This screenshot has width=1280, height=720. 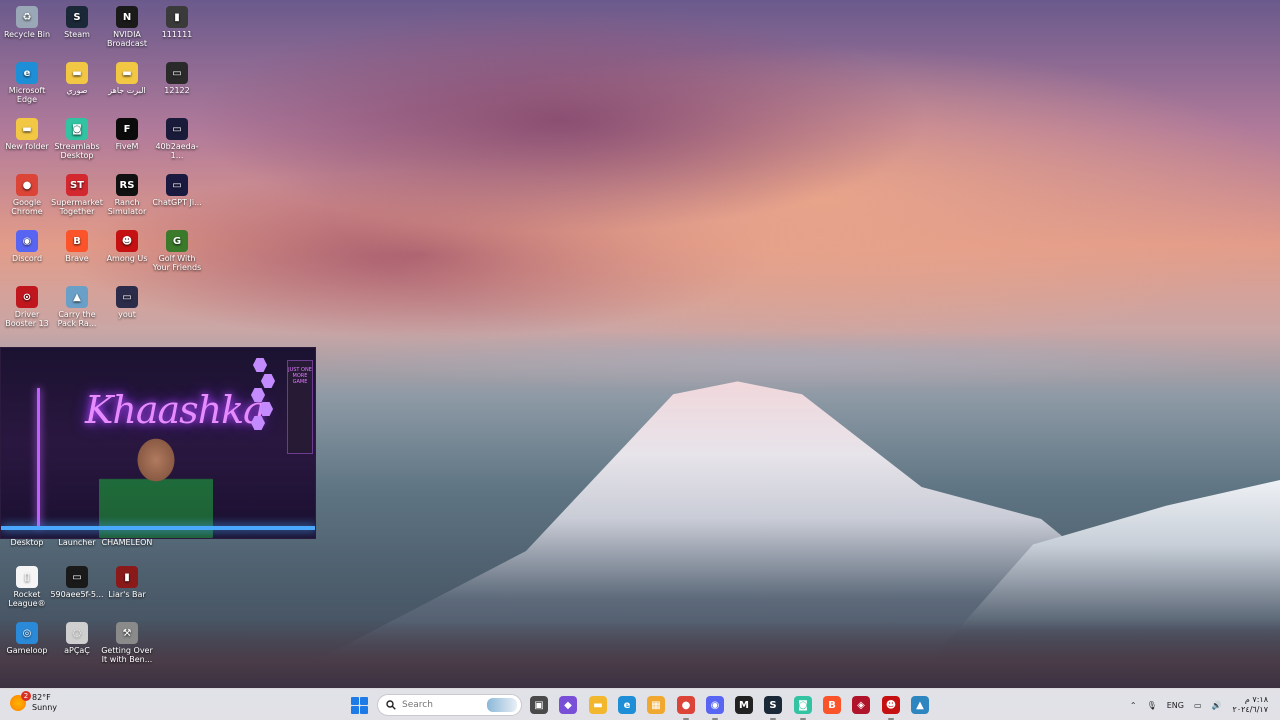 I want to click on poster: JUST ONE MORE GAME, so click(x=300, y=407).